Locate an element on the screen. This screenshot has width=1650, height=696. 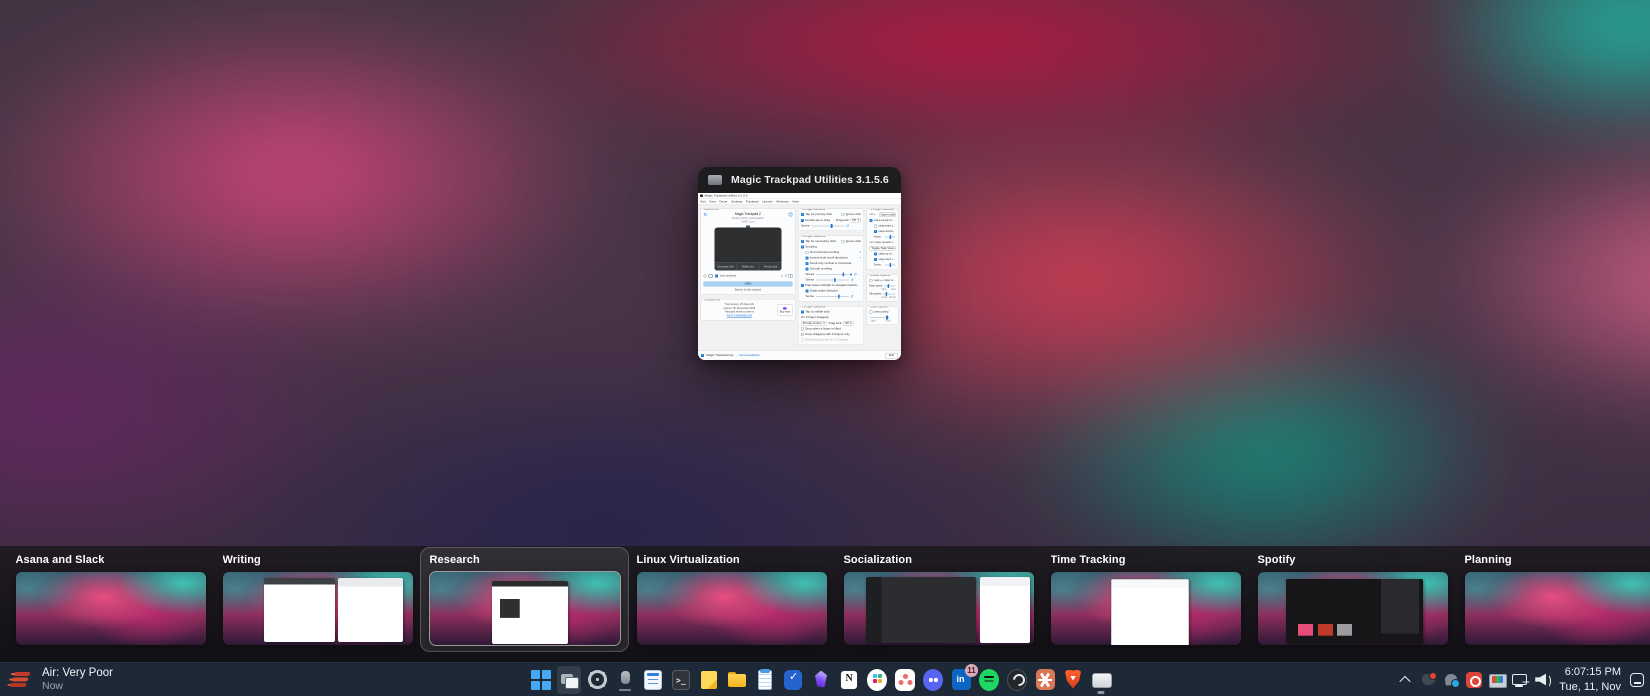
refresh-icon: ↻ is located at coordinates (706, 215).